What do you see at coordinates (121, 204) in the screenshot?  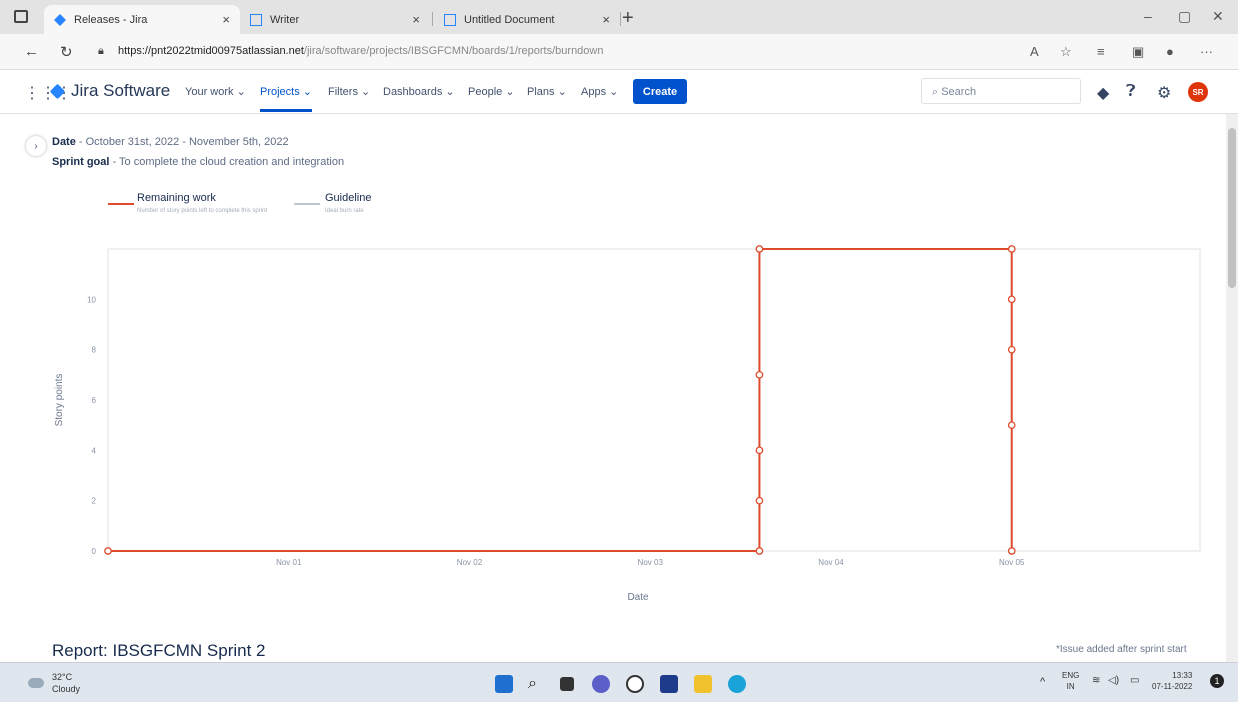 I see `legend-remaining-swatch` at bounding box center [121, 204].